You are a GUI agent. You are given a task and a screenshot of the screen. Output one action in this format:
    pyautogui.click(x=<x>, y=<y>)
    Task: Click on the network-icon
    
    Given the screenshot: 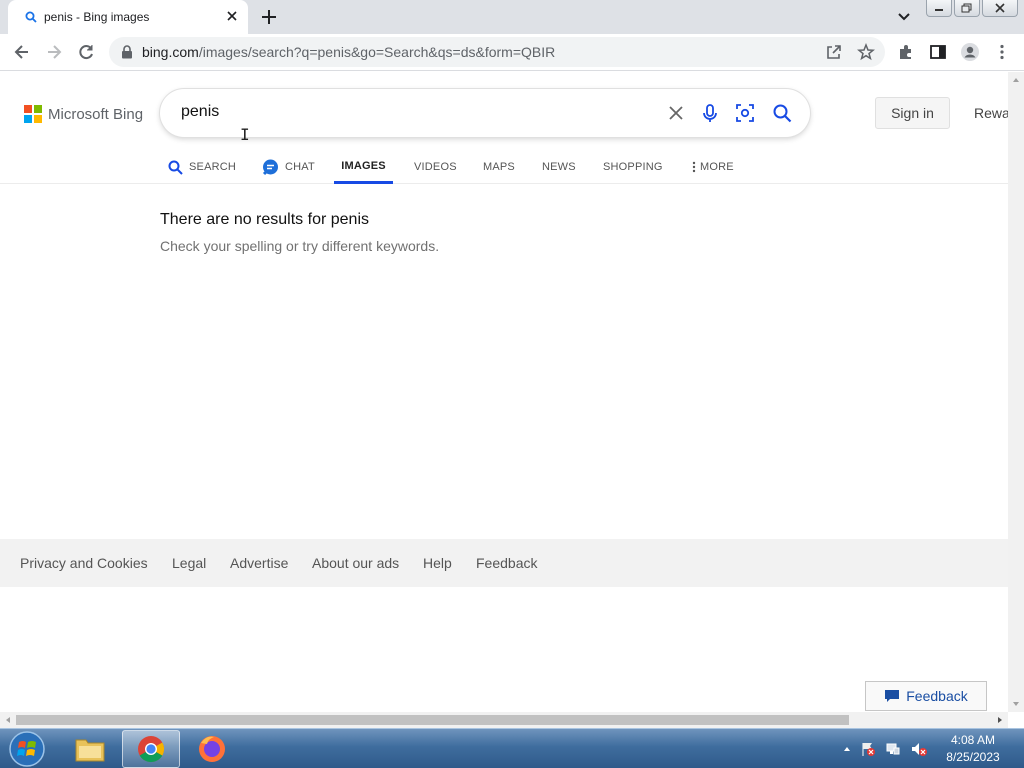 What is the action you would take?
    pyautogui.click(x=893, y=749)
    